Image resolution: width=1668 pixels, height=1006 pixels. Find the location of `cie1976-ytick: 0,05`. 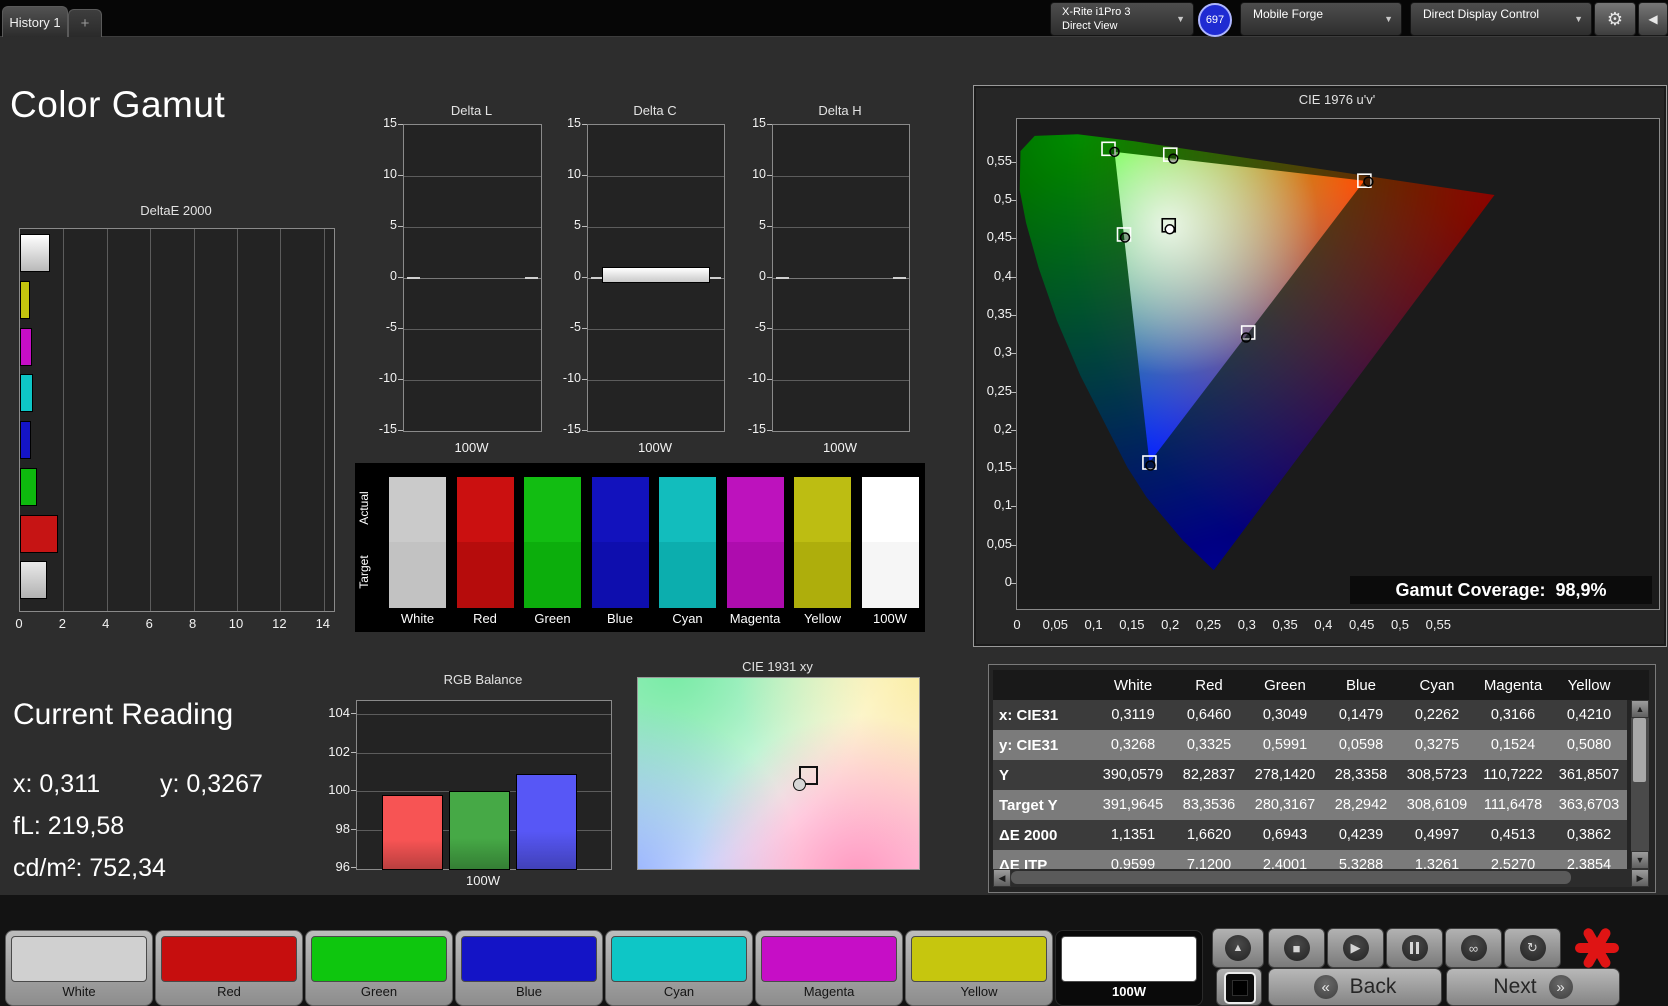

cie1976-ytick: 0,05 is located at coordinates (999, 543).